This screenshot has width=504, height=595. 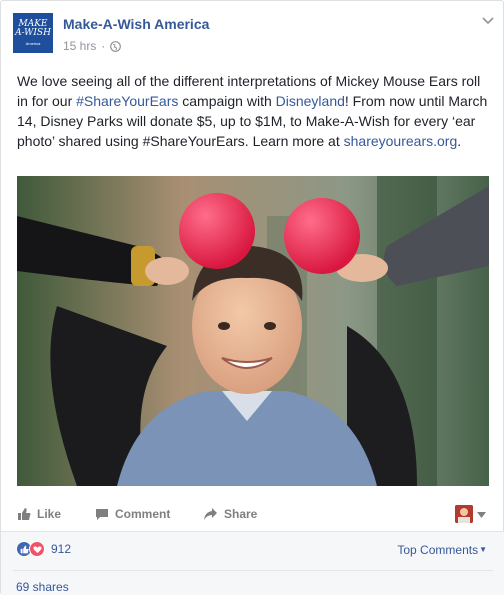 I want to click on top-comments-dropdown: Top Comments▼, so click(x=442, y=550).